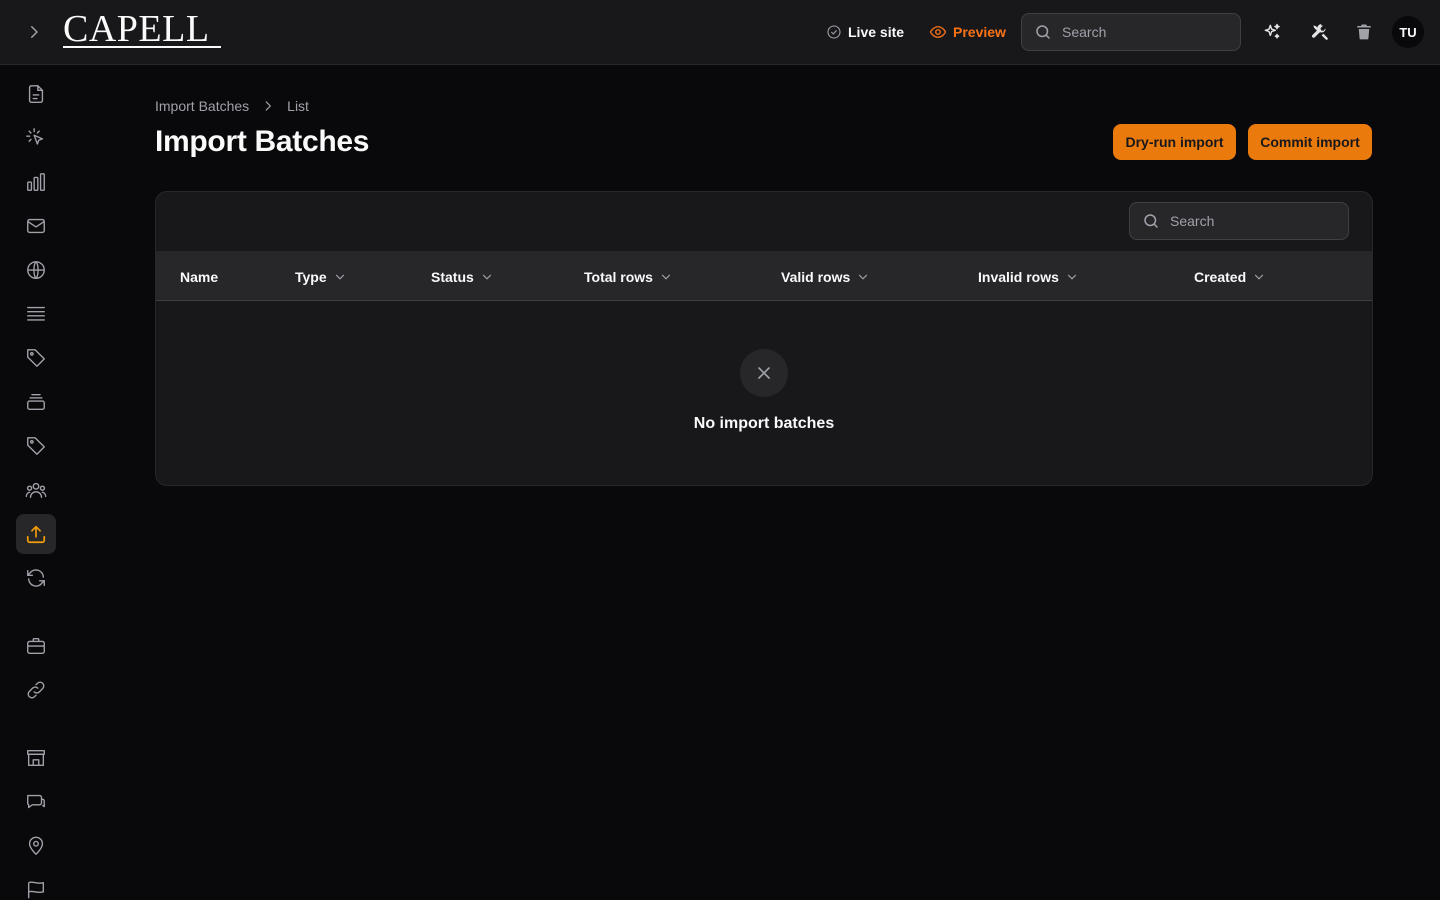 The width and height of the screenshot is (1440, 900). Describe the element at coordinates (136, 29) in the screenshot. I see `logo-text: CAPELL` at that location.